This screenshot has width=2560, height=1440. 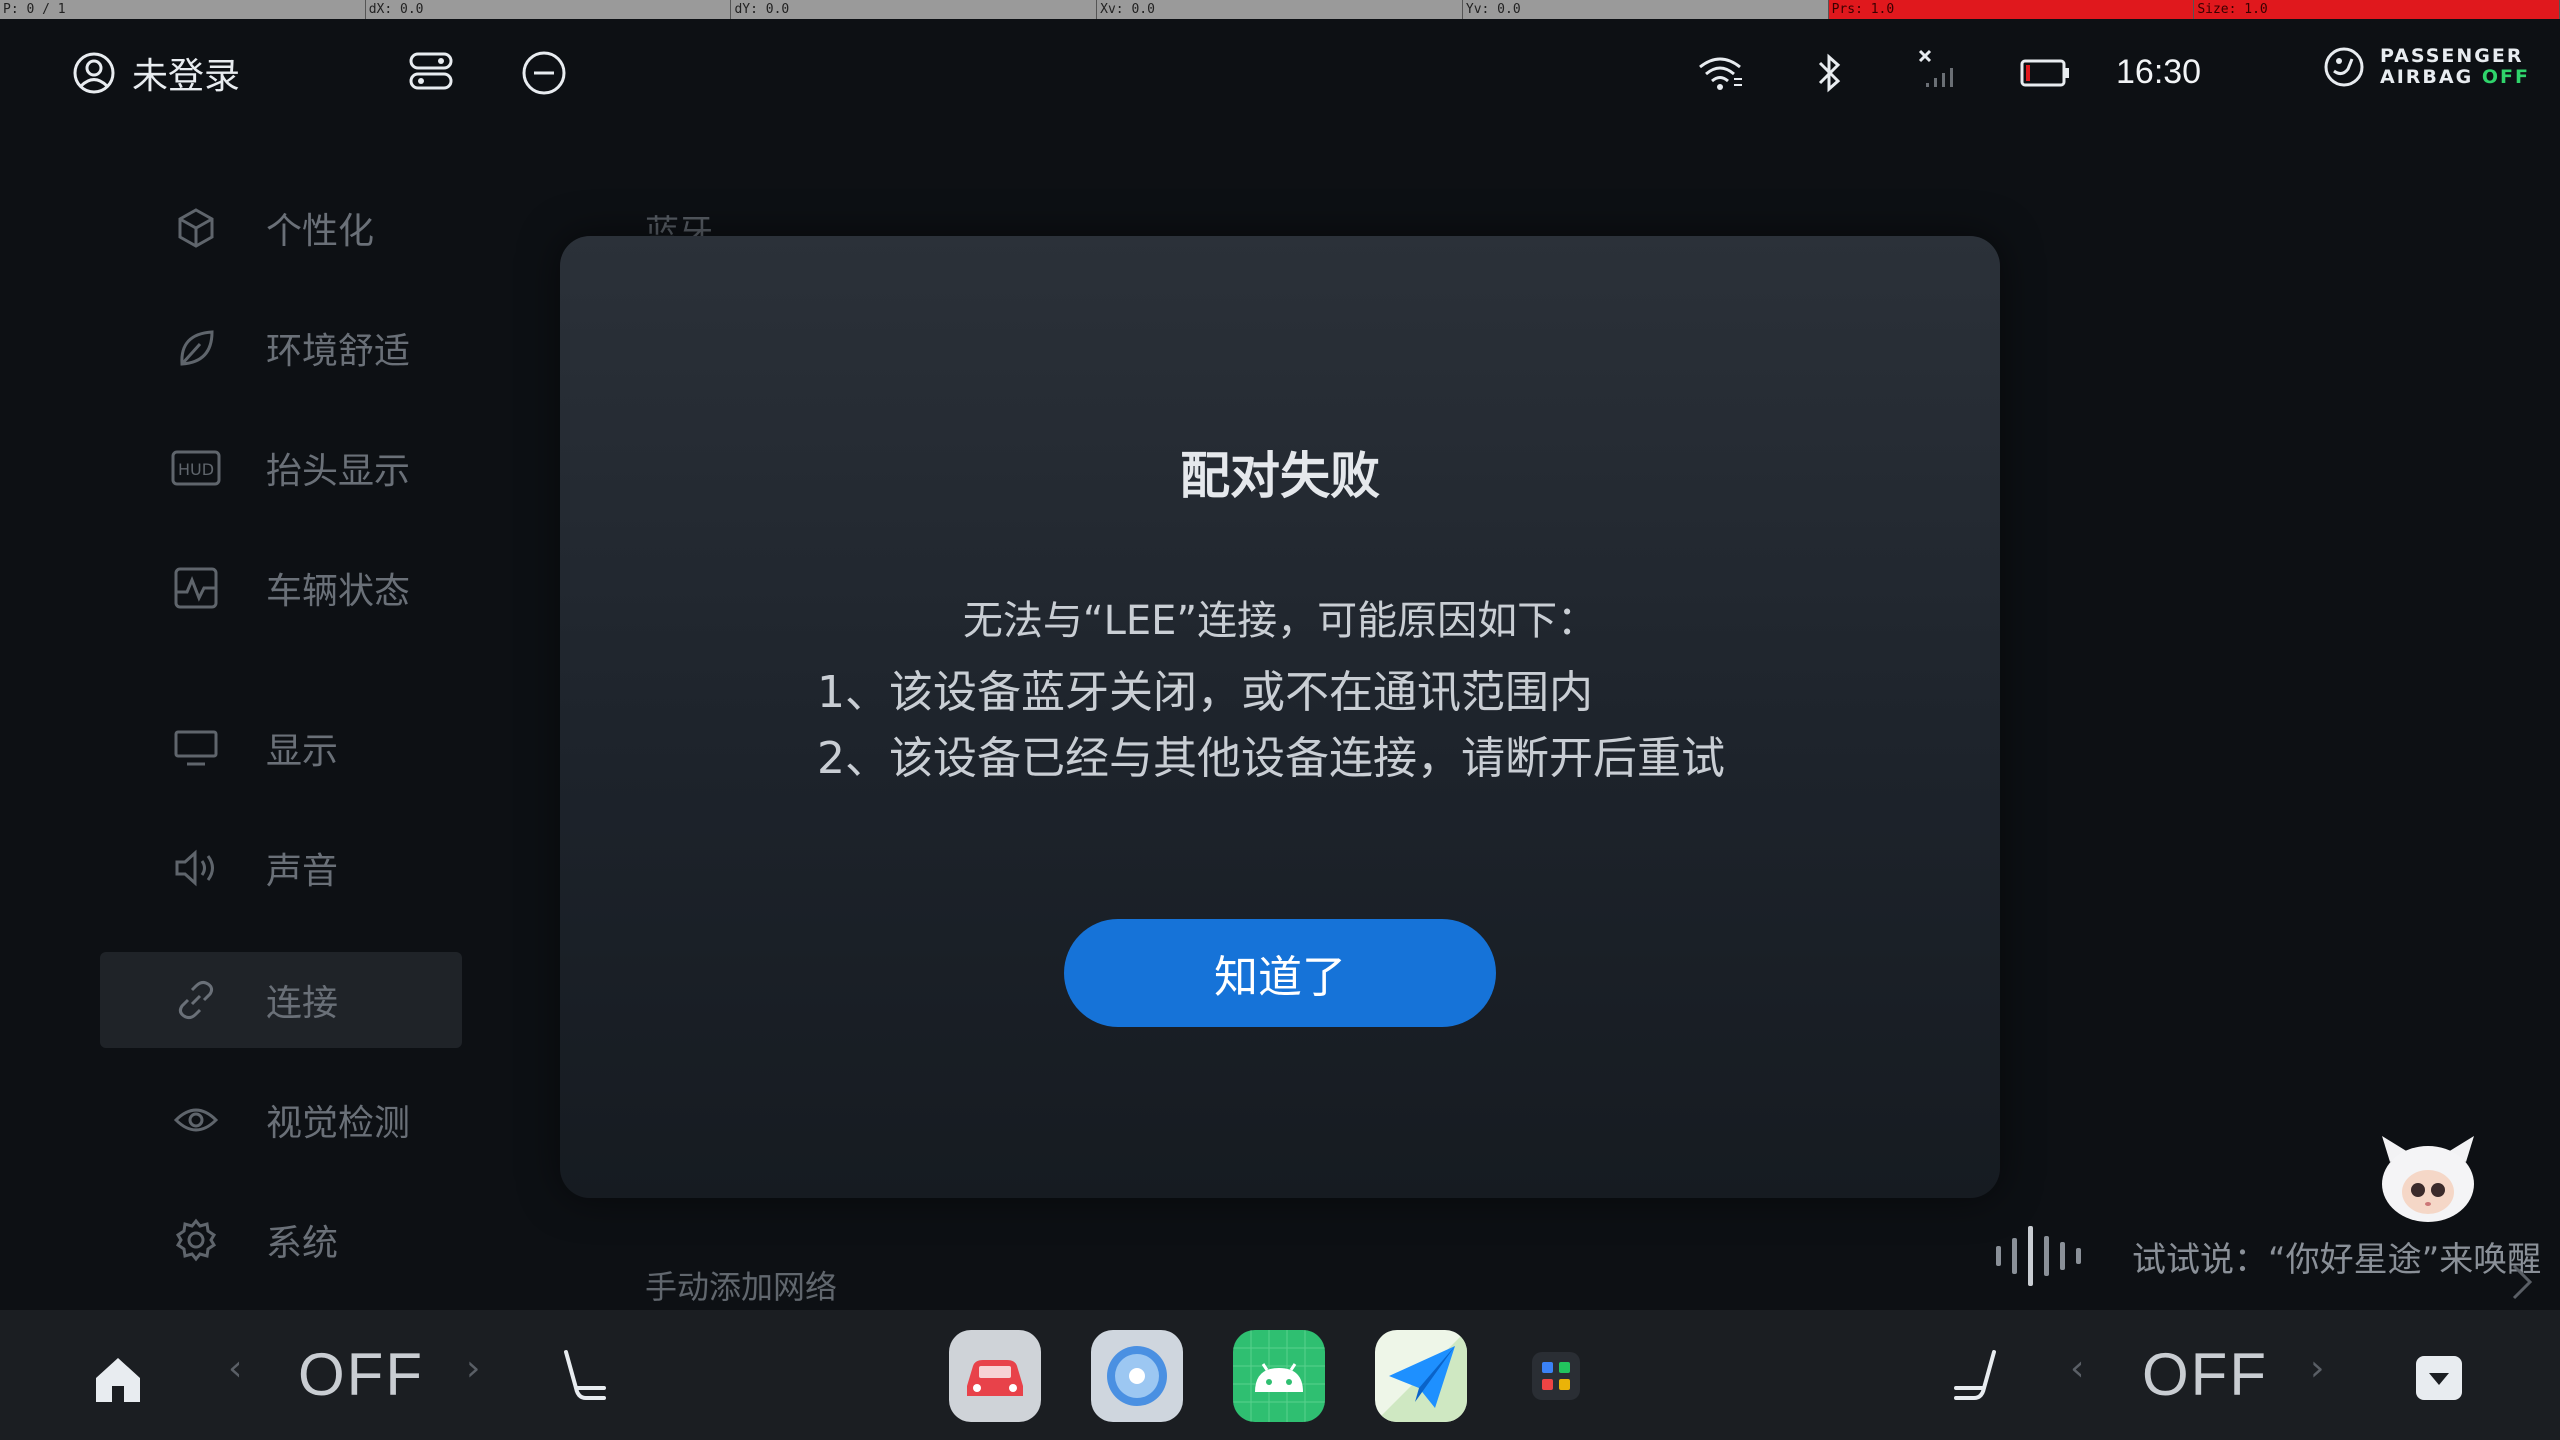 What do you see at coordinates (196, 1120) in the screenshot?
I see `eye-icon` at bounding box center [196, 1120].